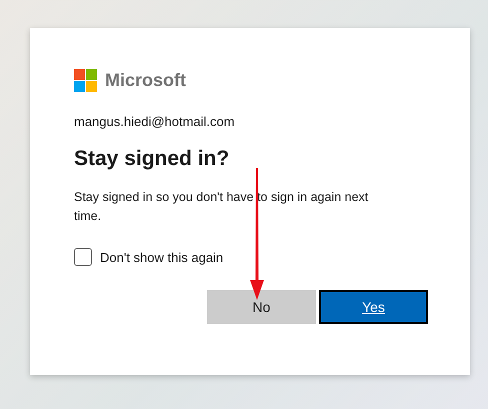 This screenshot has height=409, width=488. Describe the element at coordinates (152, 159) in the screenshot. I see `dialog-title: Stay signed in?` at that location.